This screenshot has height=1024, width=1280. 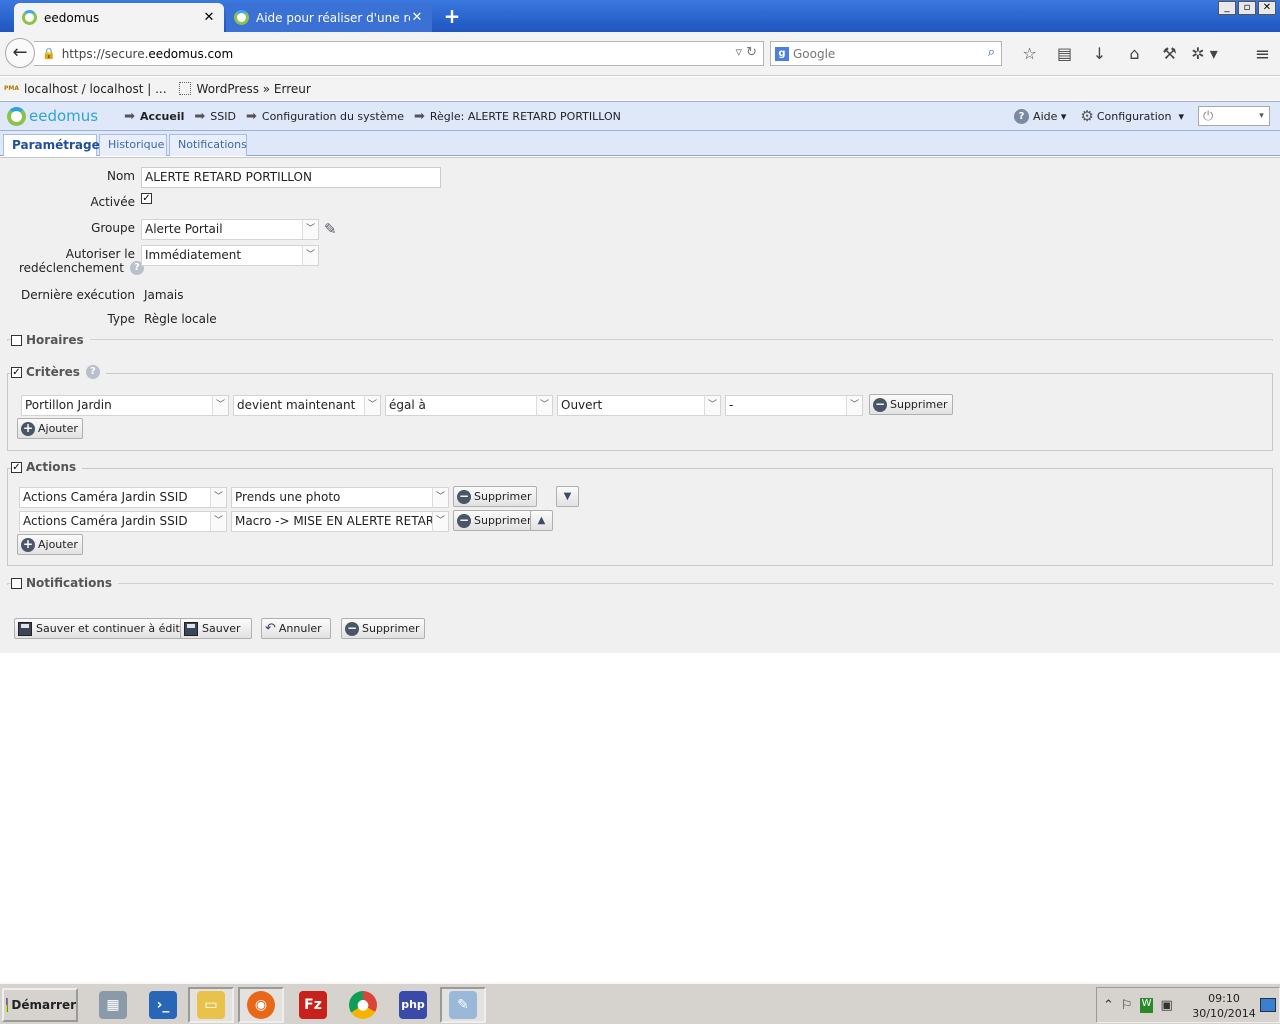 What do you see at coordinates (288, 497) in the screenshot?
I see `action-value: Prends une photo` at bounding box center [288, 497].